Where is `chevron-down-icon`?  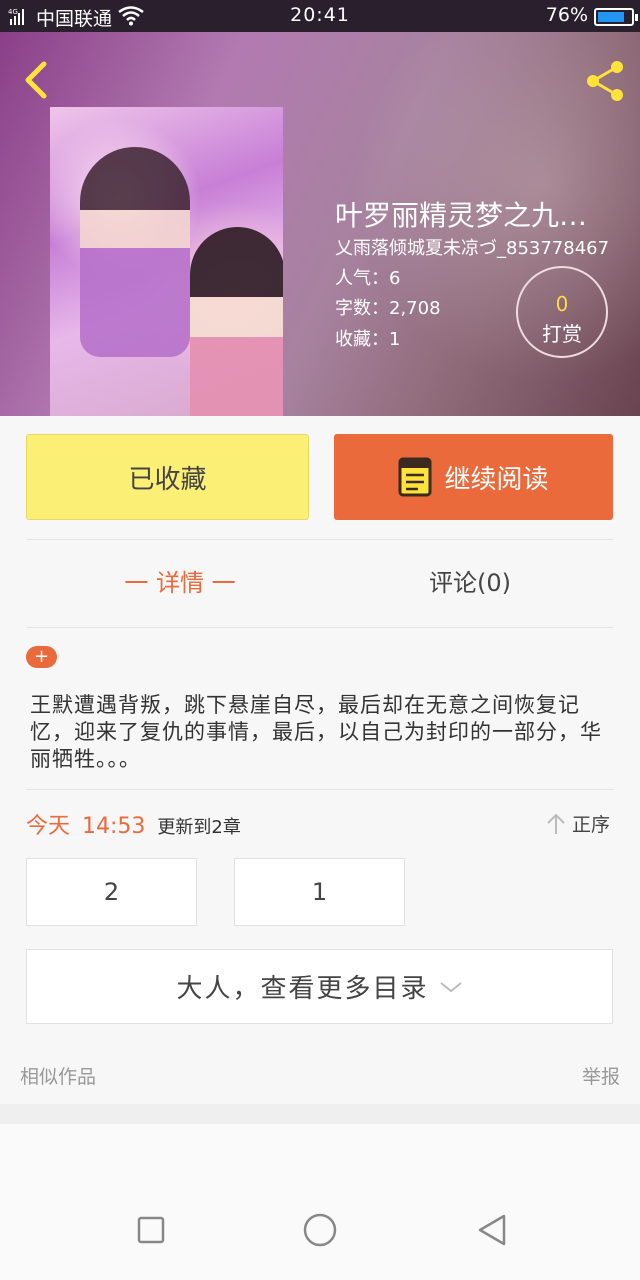 chevron-down-icon is located at coordinates (450, 986).